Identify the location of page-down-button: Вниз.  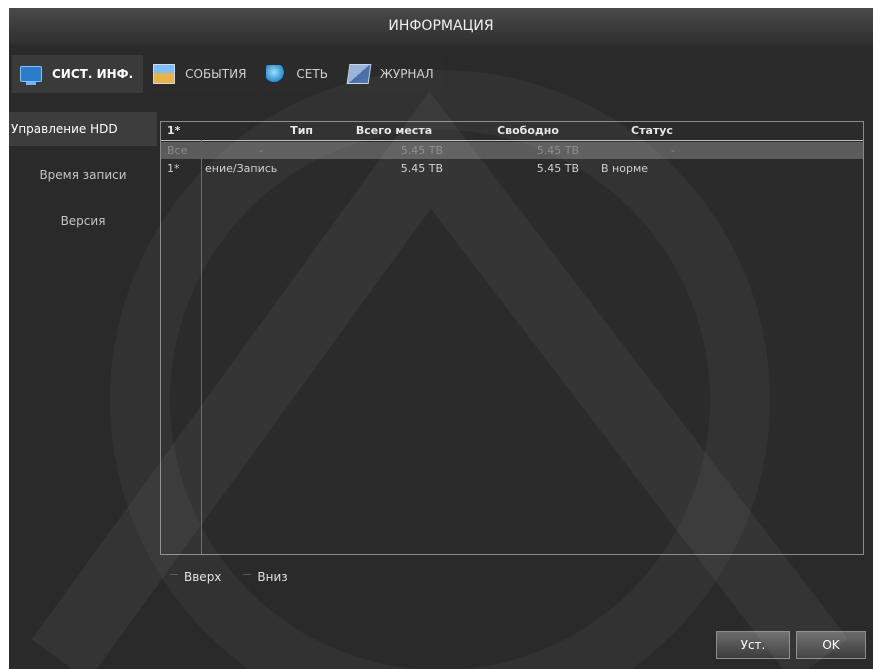
(265, 577).